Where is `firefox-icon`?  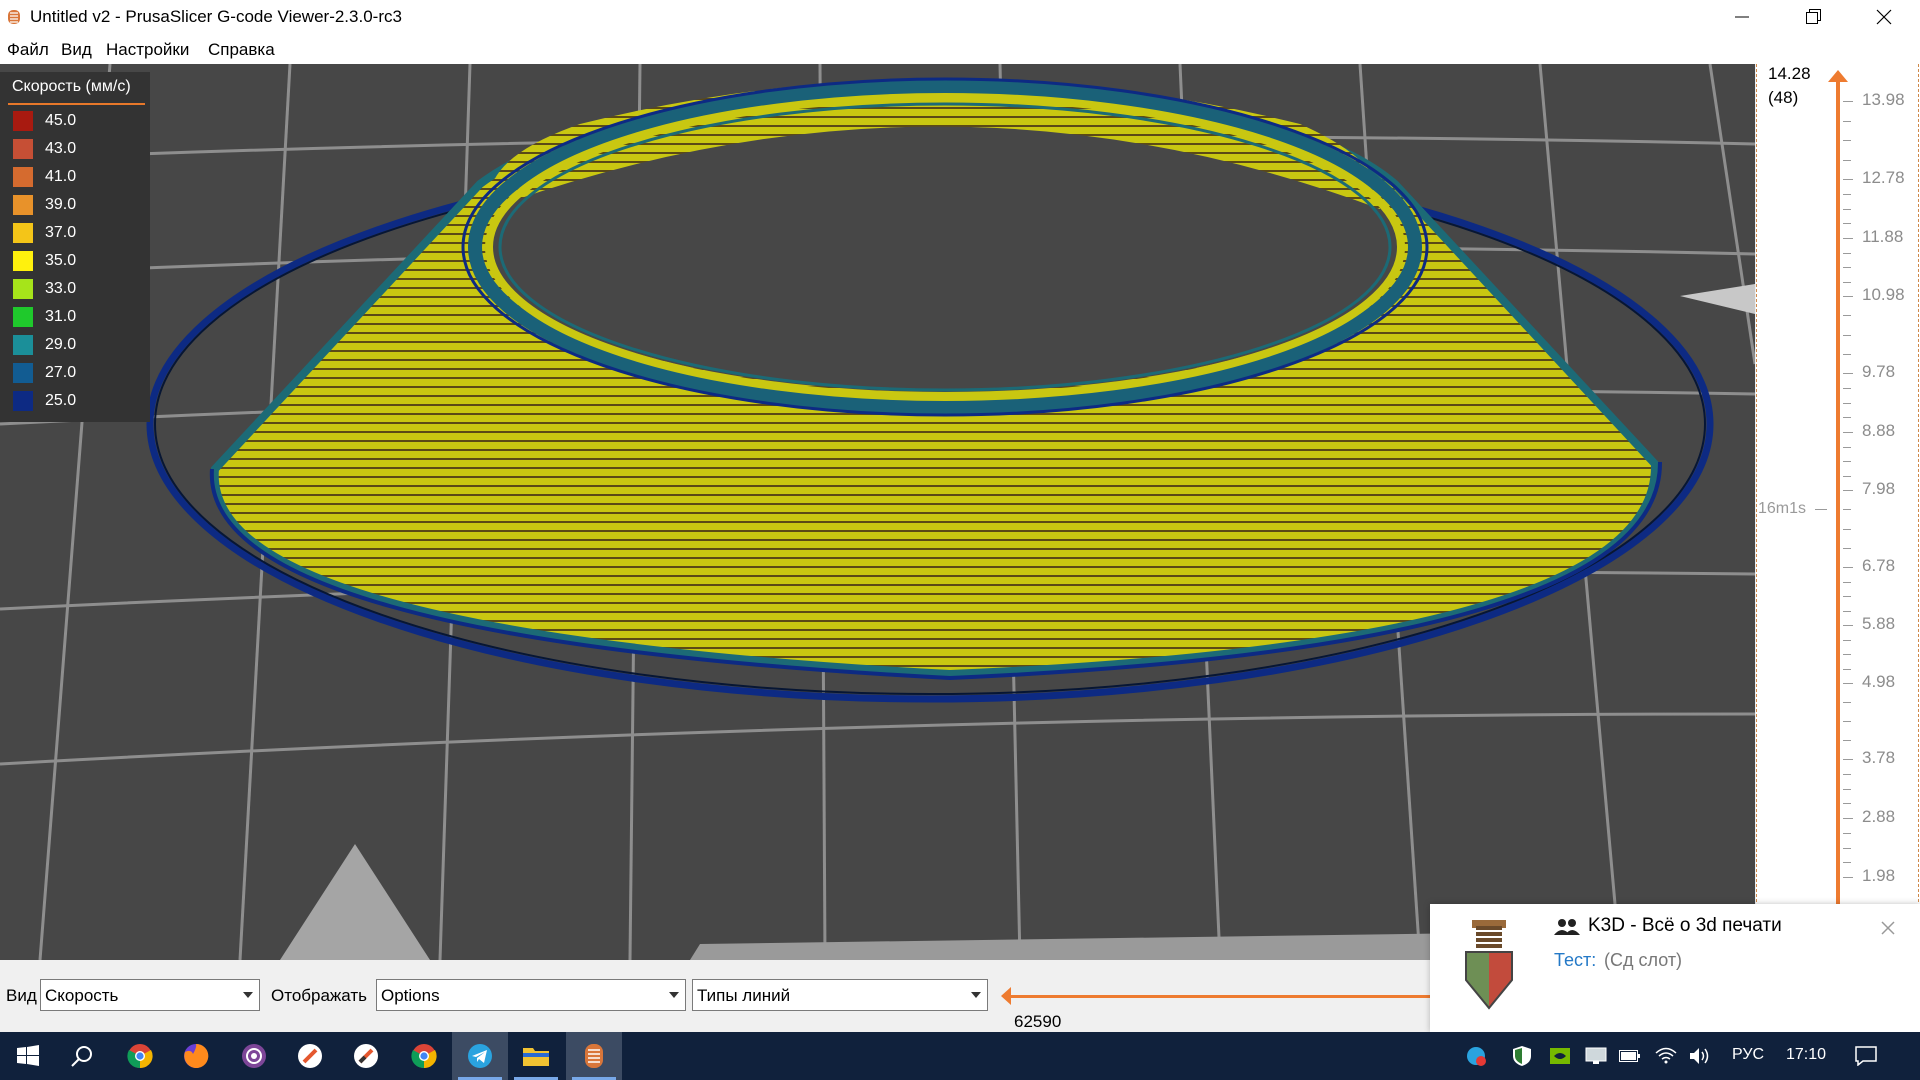
firefox-icon is located at coordinates (196, 1056).